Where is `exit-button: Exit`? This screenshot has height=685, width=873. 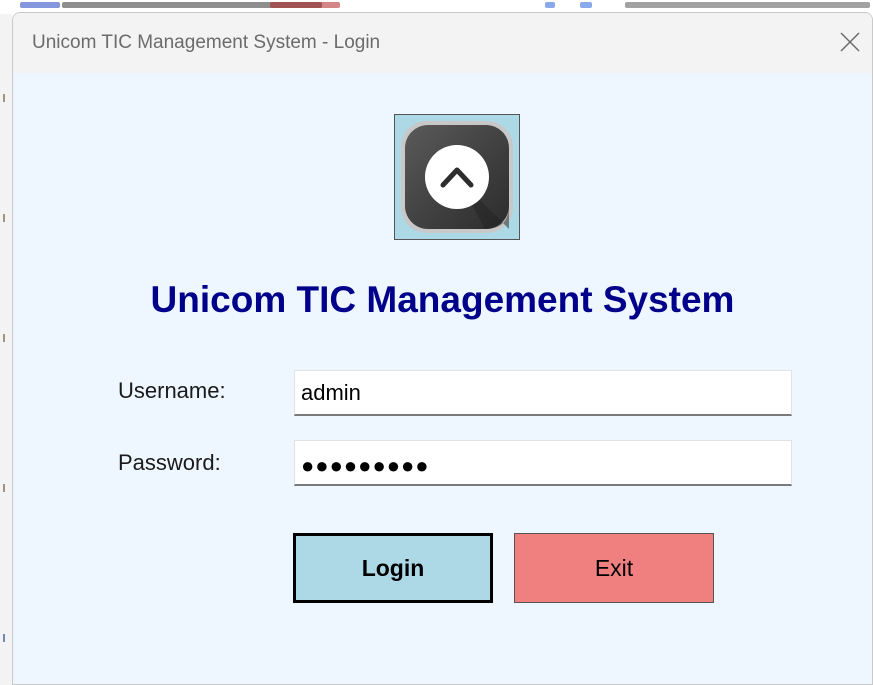 exit-button: Exit is located at coordinates (614, 568).